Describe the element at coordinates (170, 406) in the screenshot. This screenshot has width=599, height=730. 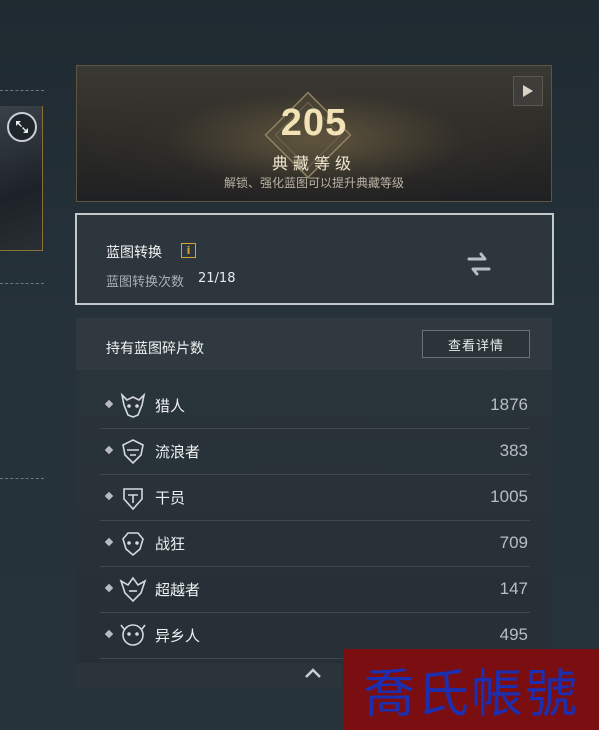
I see `item-name: 猎人` at that location.